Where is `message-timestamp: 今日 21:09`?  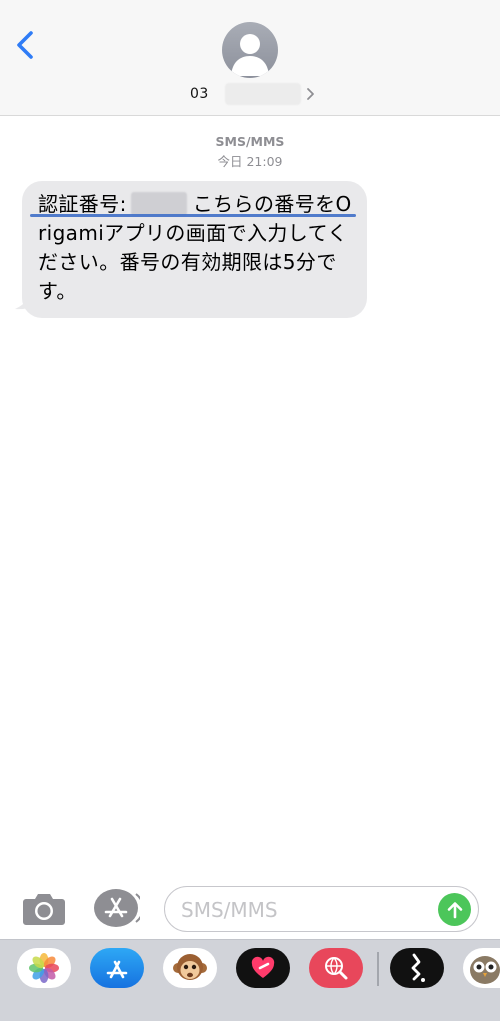 message-timestamp: 今日 21:09 is located at coordinates (250, 161).